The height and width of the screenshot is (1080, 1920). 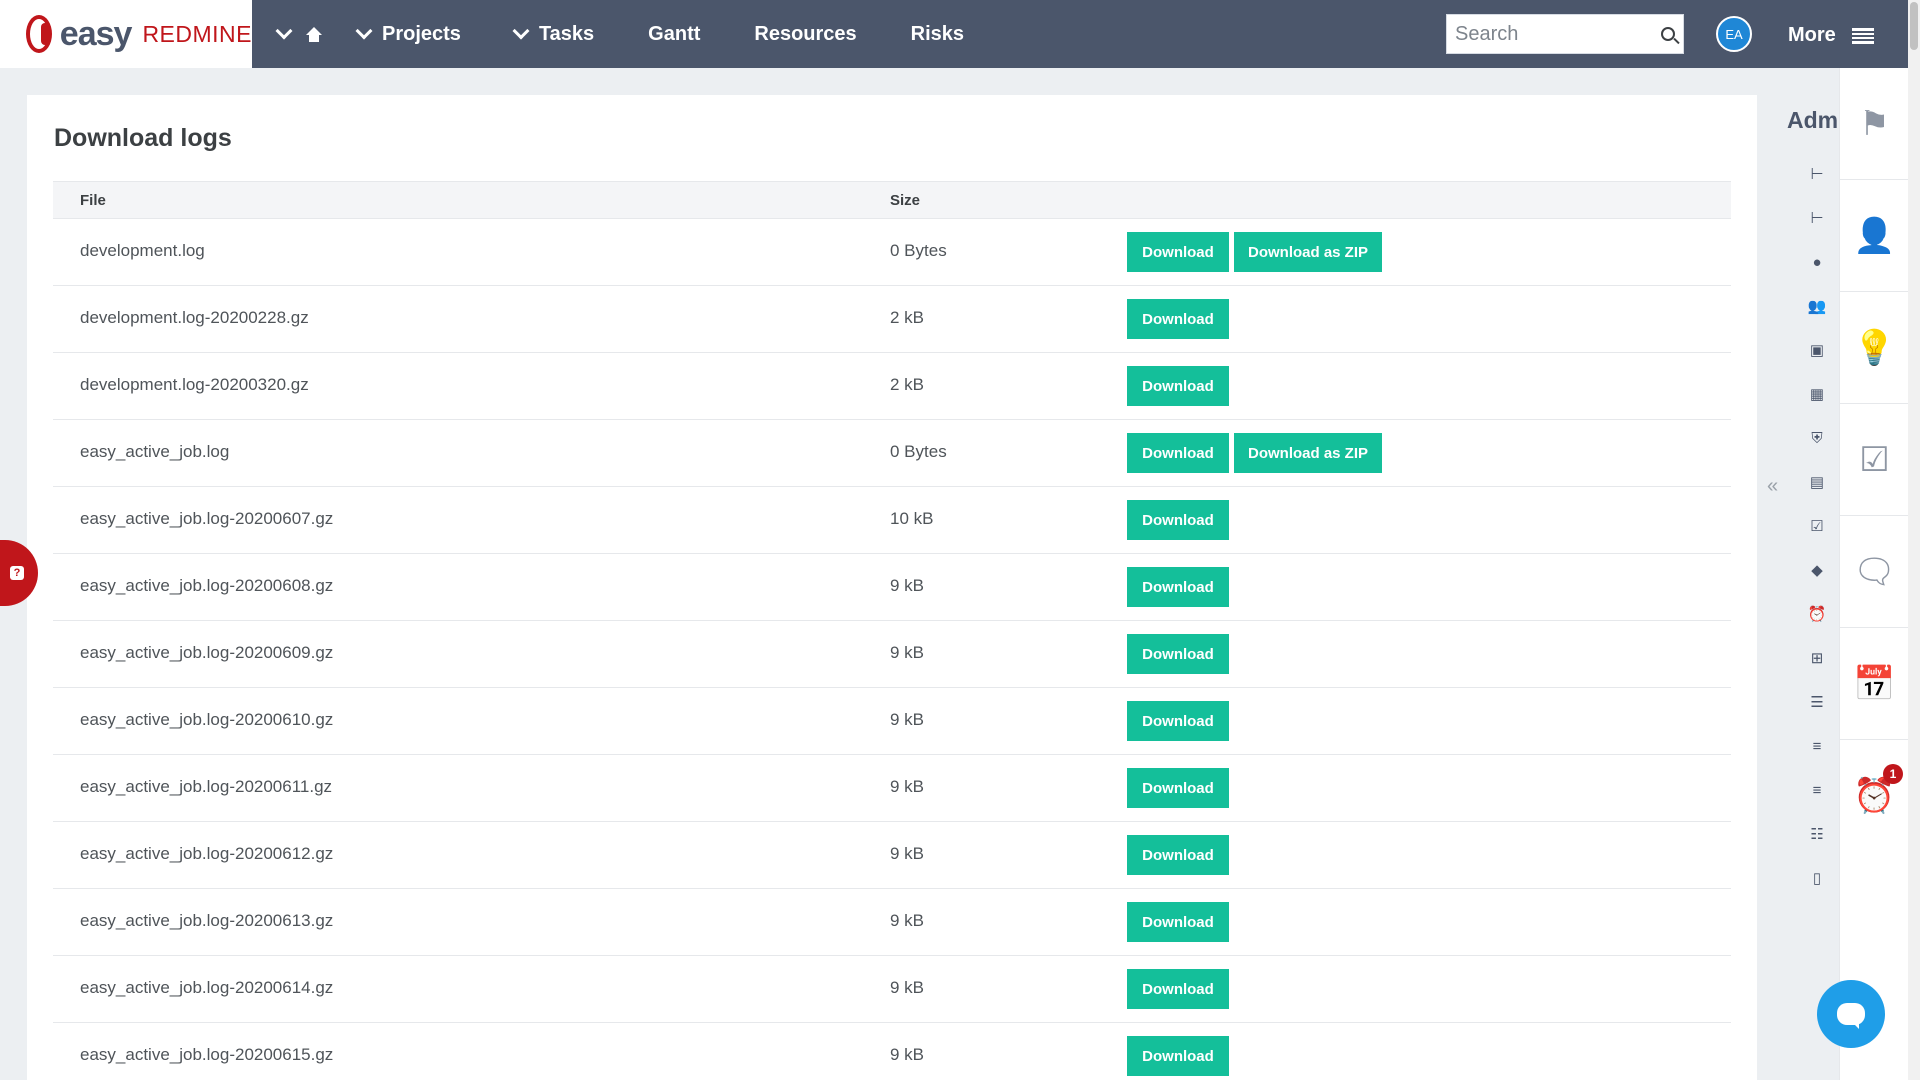 I want to click on clipboard-icon: ▤, so click(x=1817, y=482).